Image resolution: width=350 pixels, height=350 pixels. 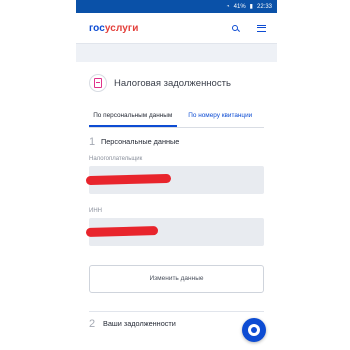 I want to click on change-data-button: Изменить данные, so click(x=176, y=278).